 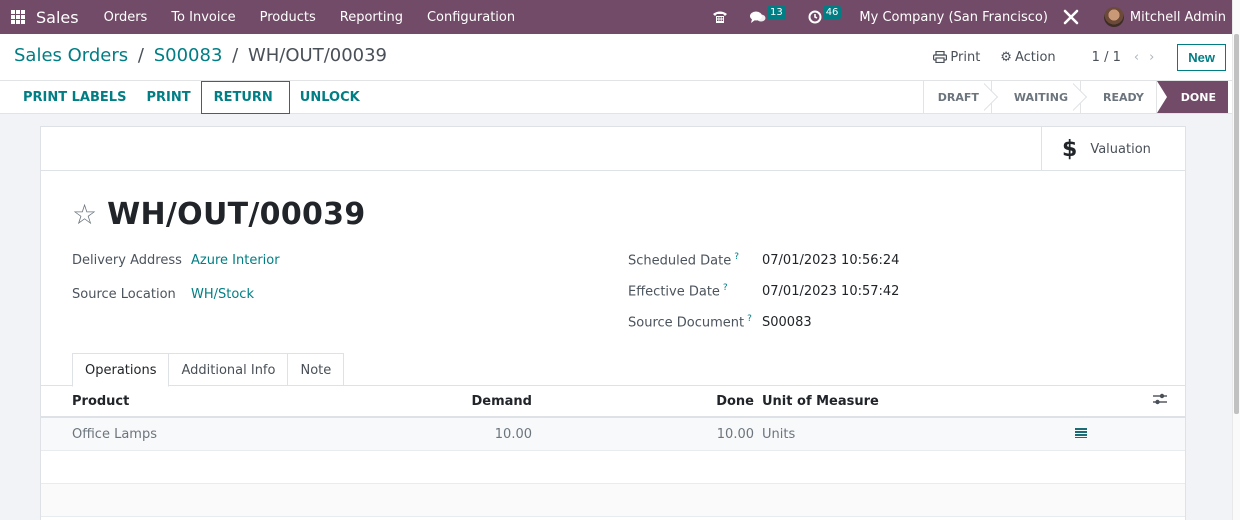 I want to click on app-name: Sales, so click(x=57, y=17).